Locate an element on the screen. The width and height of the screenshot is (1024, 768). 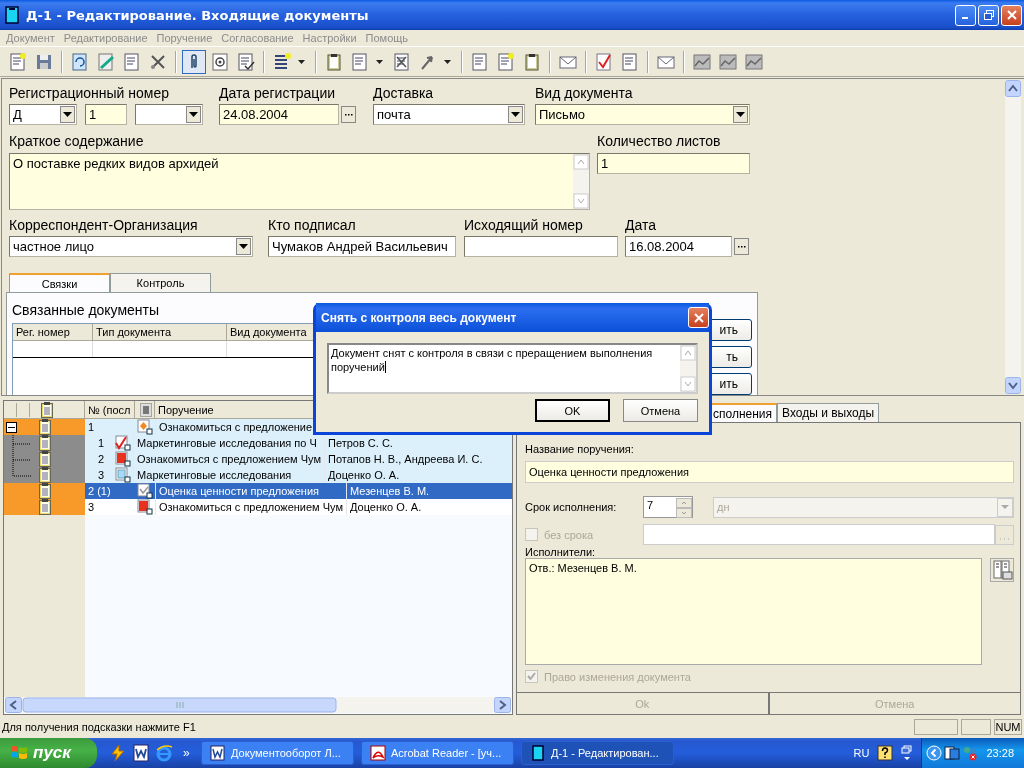
date-field: 16.08.2004 is located at coordinates (678, 246).